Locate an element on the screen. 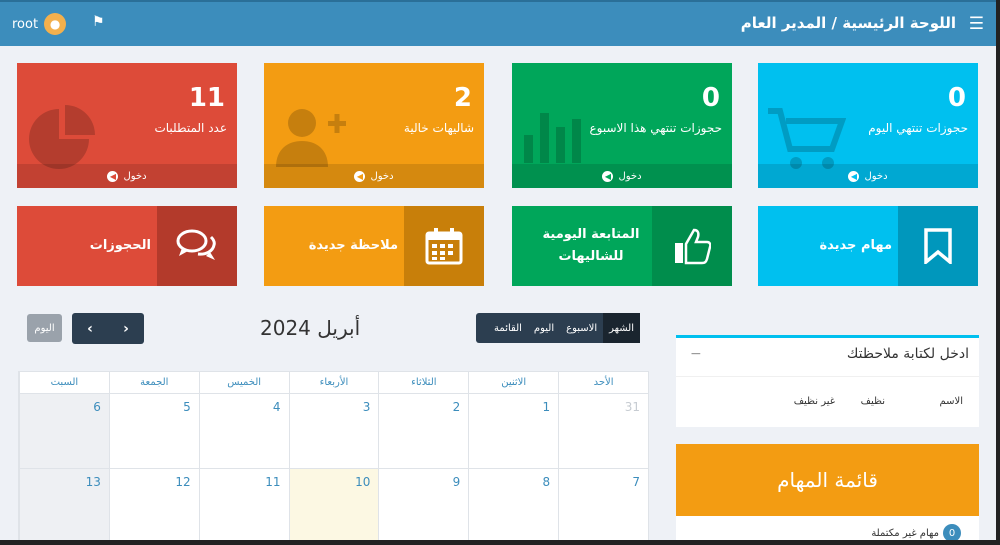 The height and width of the screenshot is (545, 1000). shortcut-daily-followup: المتابعة اليومية للشاليهات is located at coordinates (622, 246).